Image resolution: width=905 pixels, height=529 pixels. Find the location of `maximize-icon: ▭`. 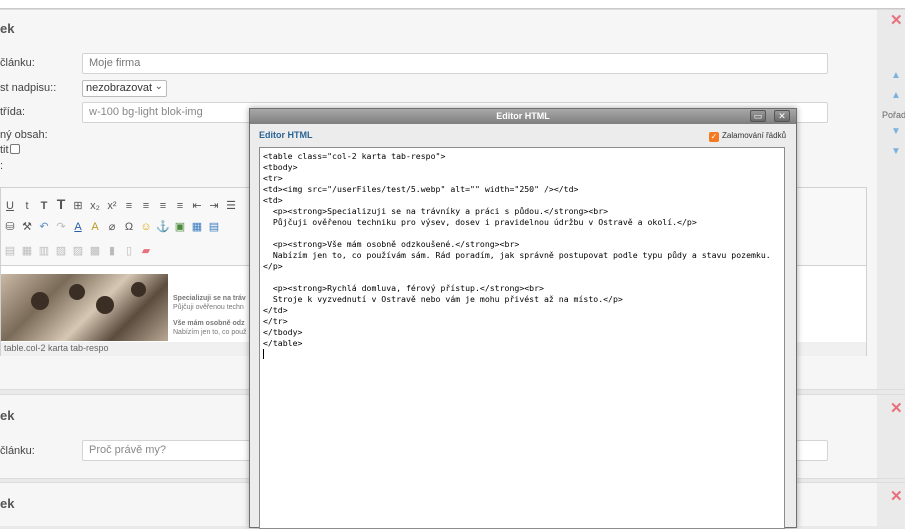

maximize-icon: ▭ is located at coordinates (758, 116).